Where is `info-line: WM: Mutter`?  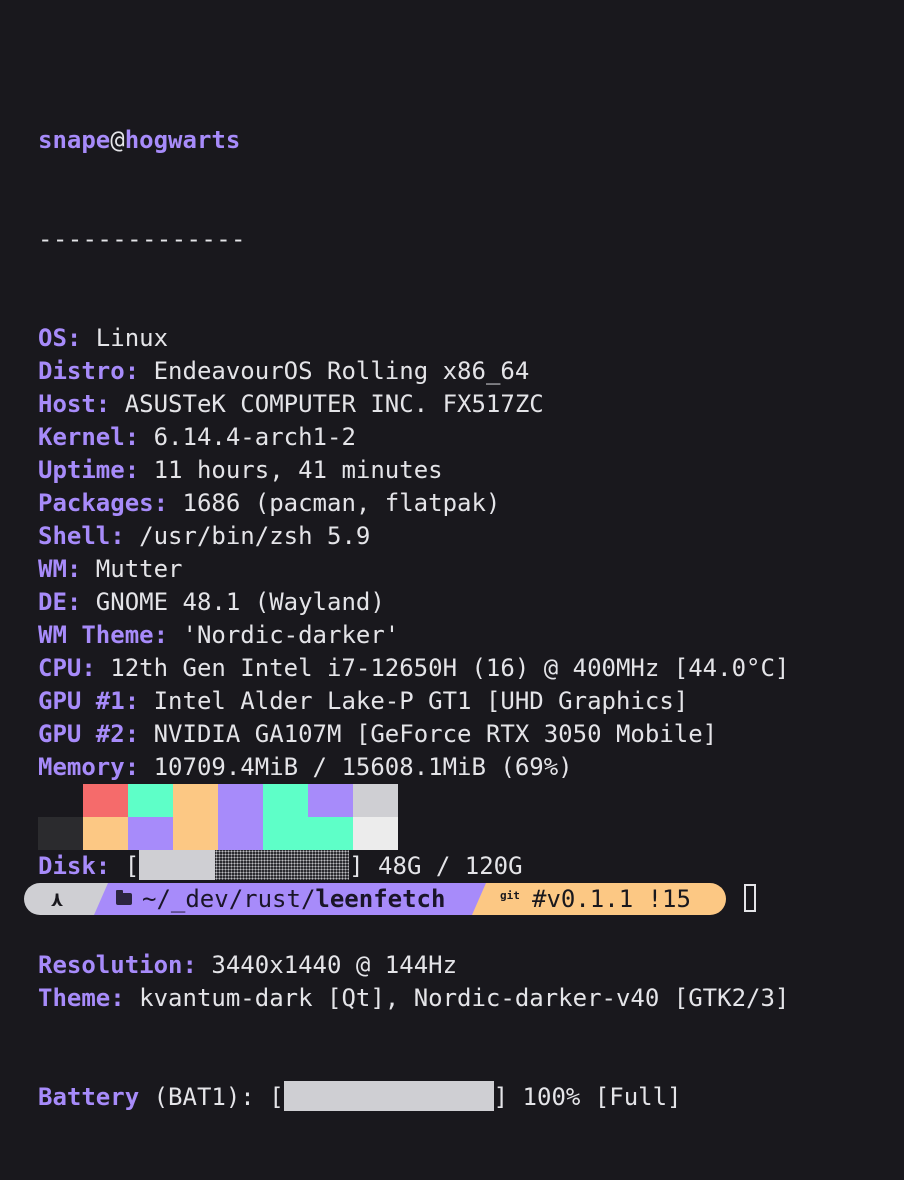 info-line: WM: Mutter is located at coordinates (413, 569).